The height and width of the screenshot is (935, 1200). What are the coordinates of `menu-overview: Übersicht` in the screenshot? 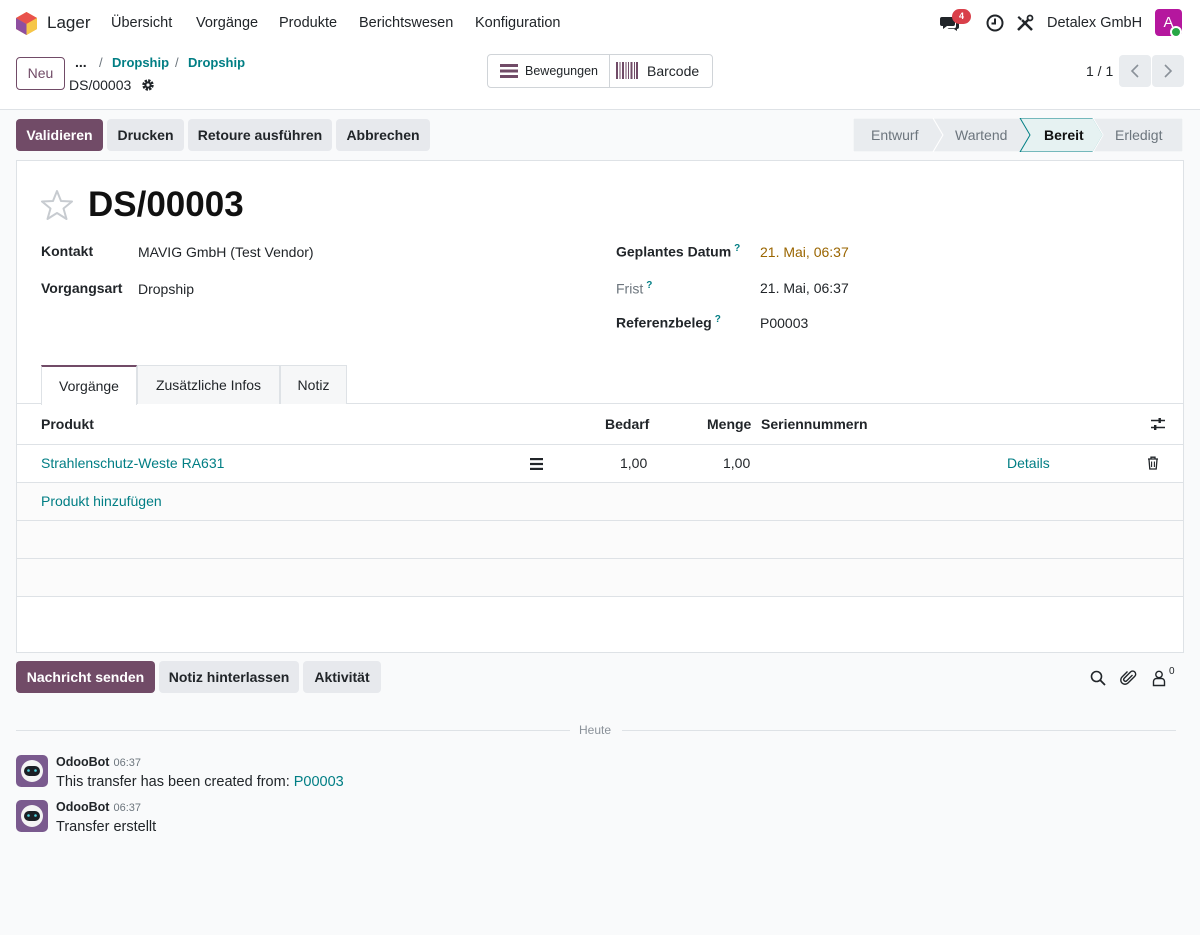 It's located at (141, 23).